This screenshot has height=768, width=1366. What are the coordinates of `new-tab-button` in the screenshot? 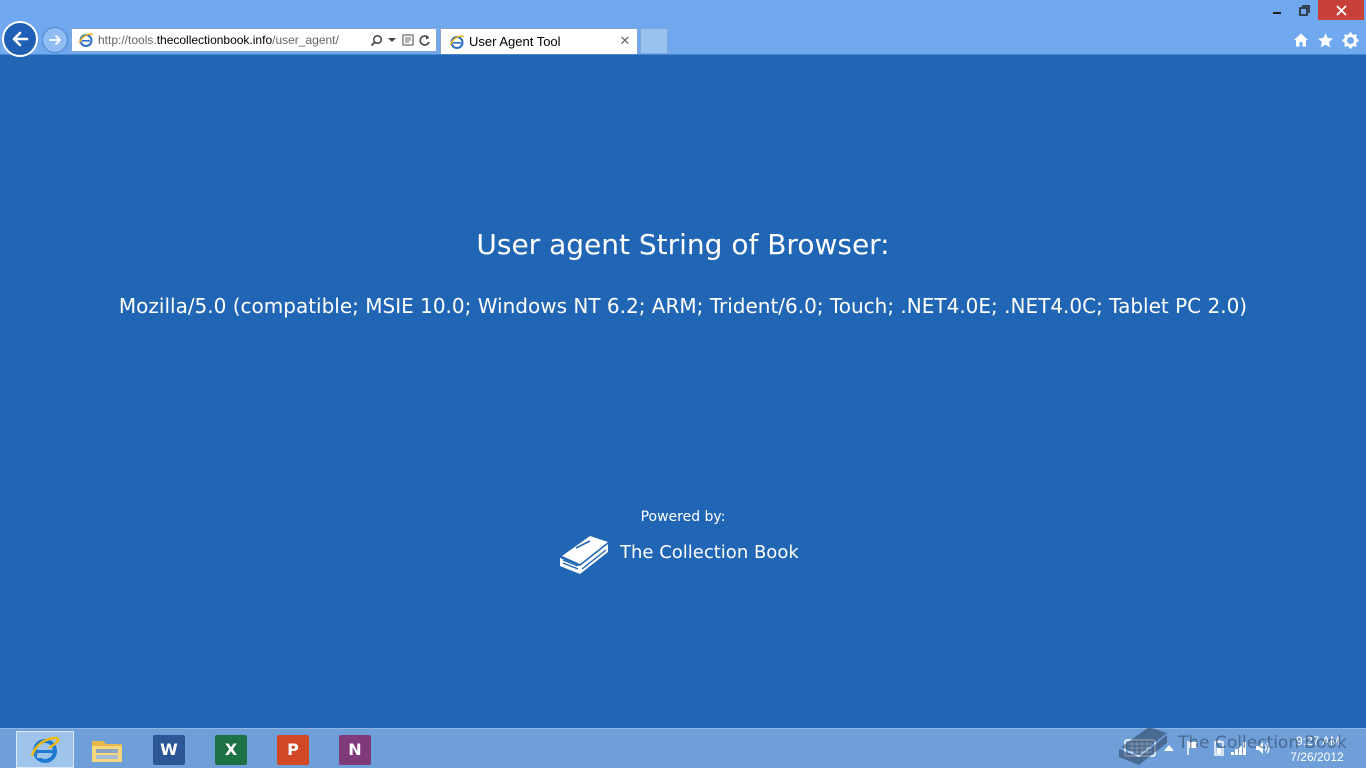 It's located at (654, 41).